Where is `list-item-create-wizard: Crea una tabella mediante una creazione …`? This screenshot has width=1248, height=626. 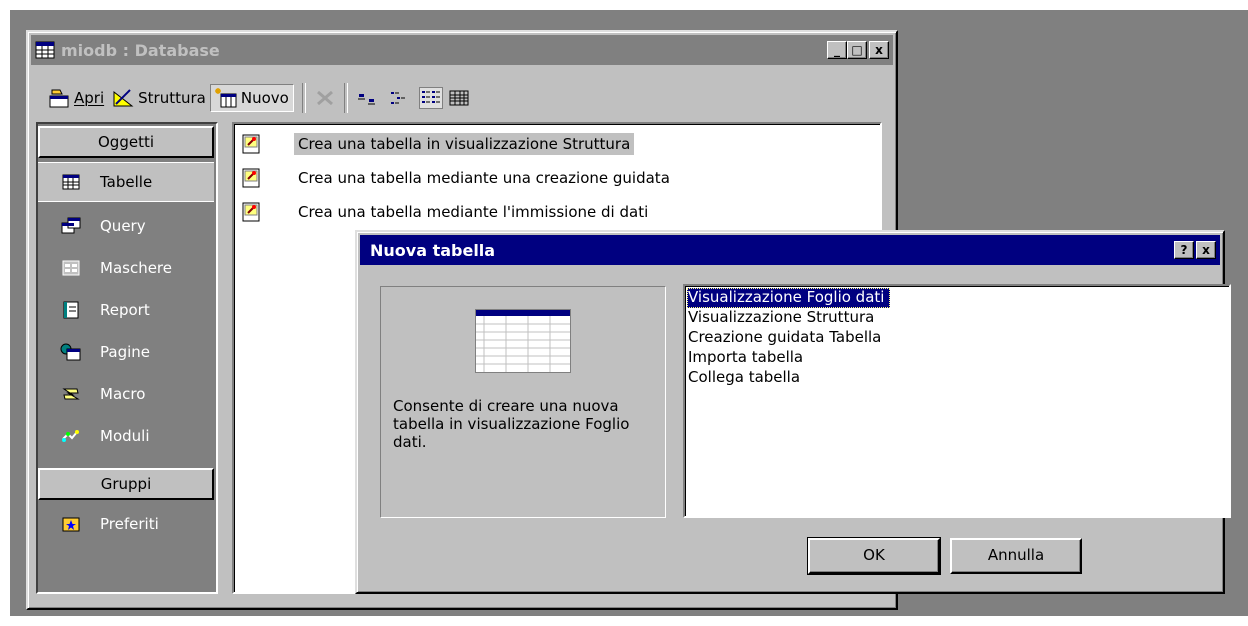 list-item-create-wizard: Crea una tabella mediante una creazione … is located at coordinates (457, 178).